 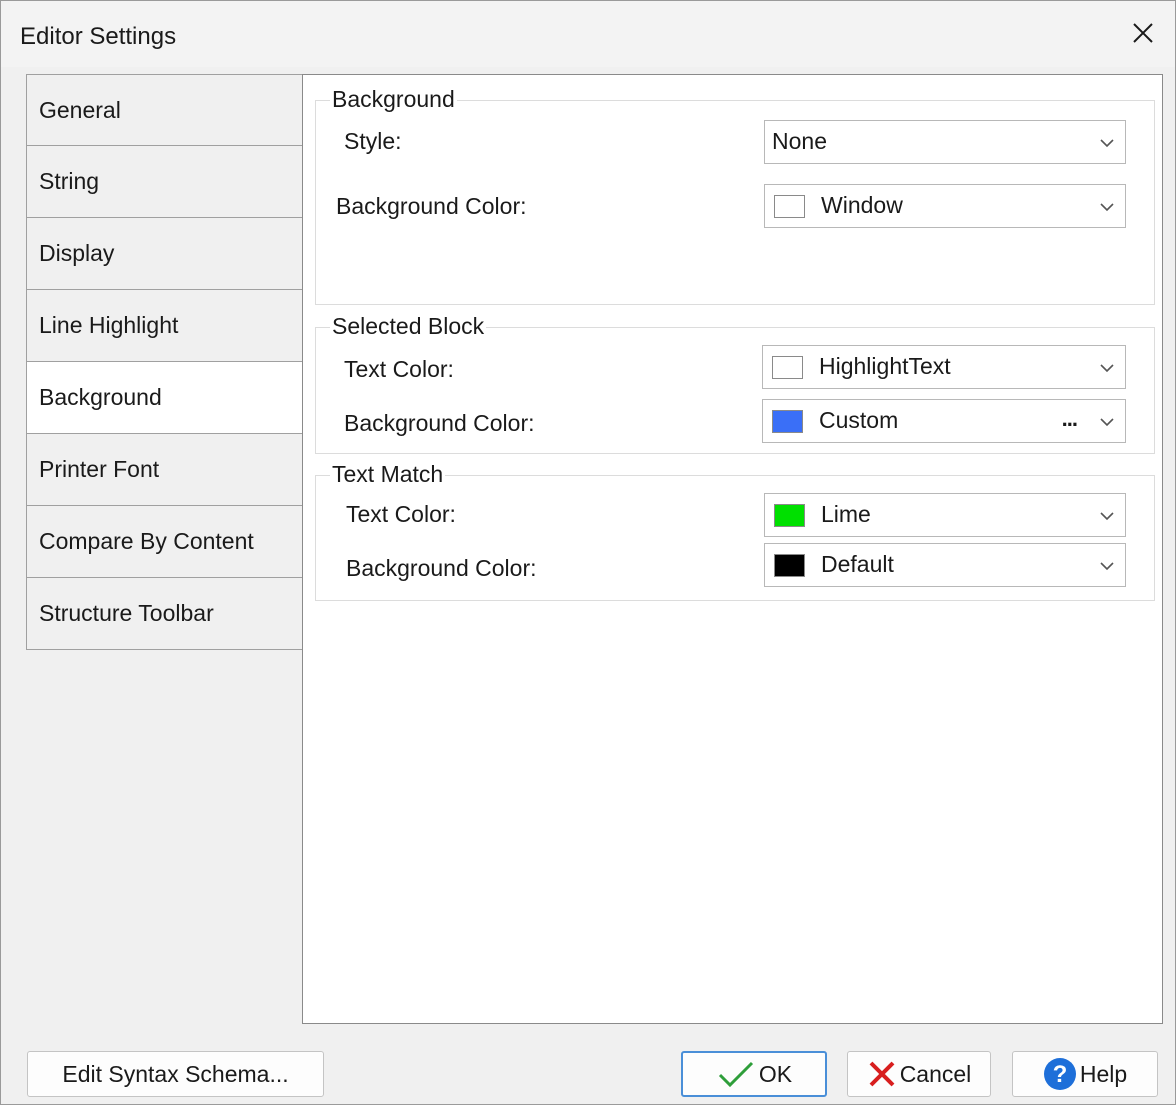 What do you see at coordinates (775, 1073) in the screenshot?
I see `ok-label: OK` at bounding box center [775, 1073].